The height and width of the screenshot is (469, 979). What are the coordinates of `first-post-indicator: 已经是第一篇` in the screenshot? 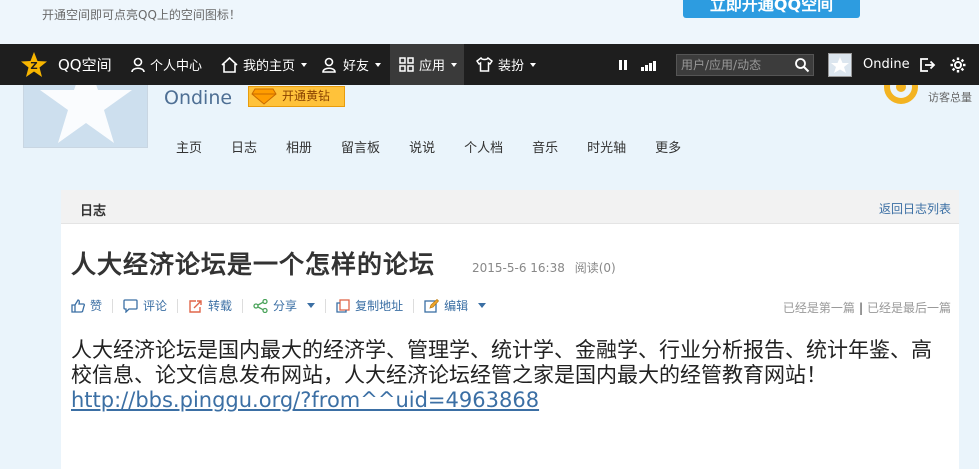 It's located at (818, 308).